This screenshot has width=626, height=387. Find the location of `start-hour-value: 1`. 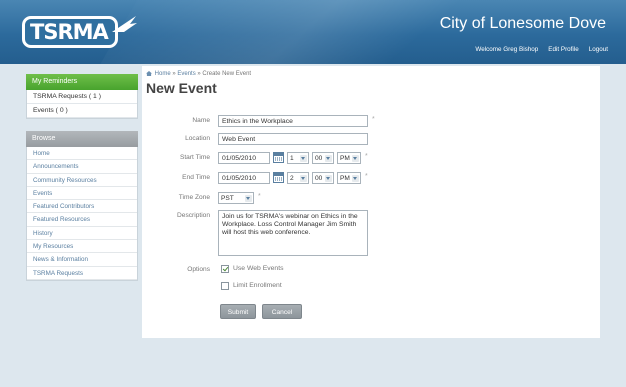

start-hour-value: 1 is located at coordinates (292, 158).